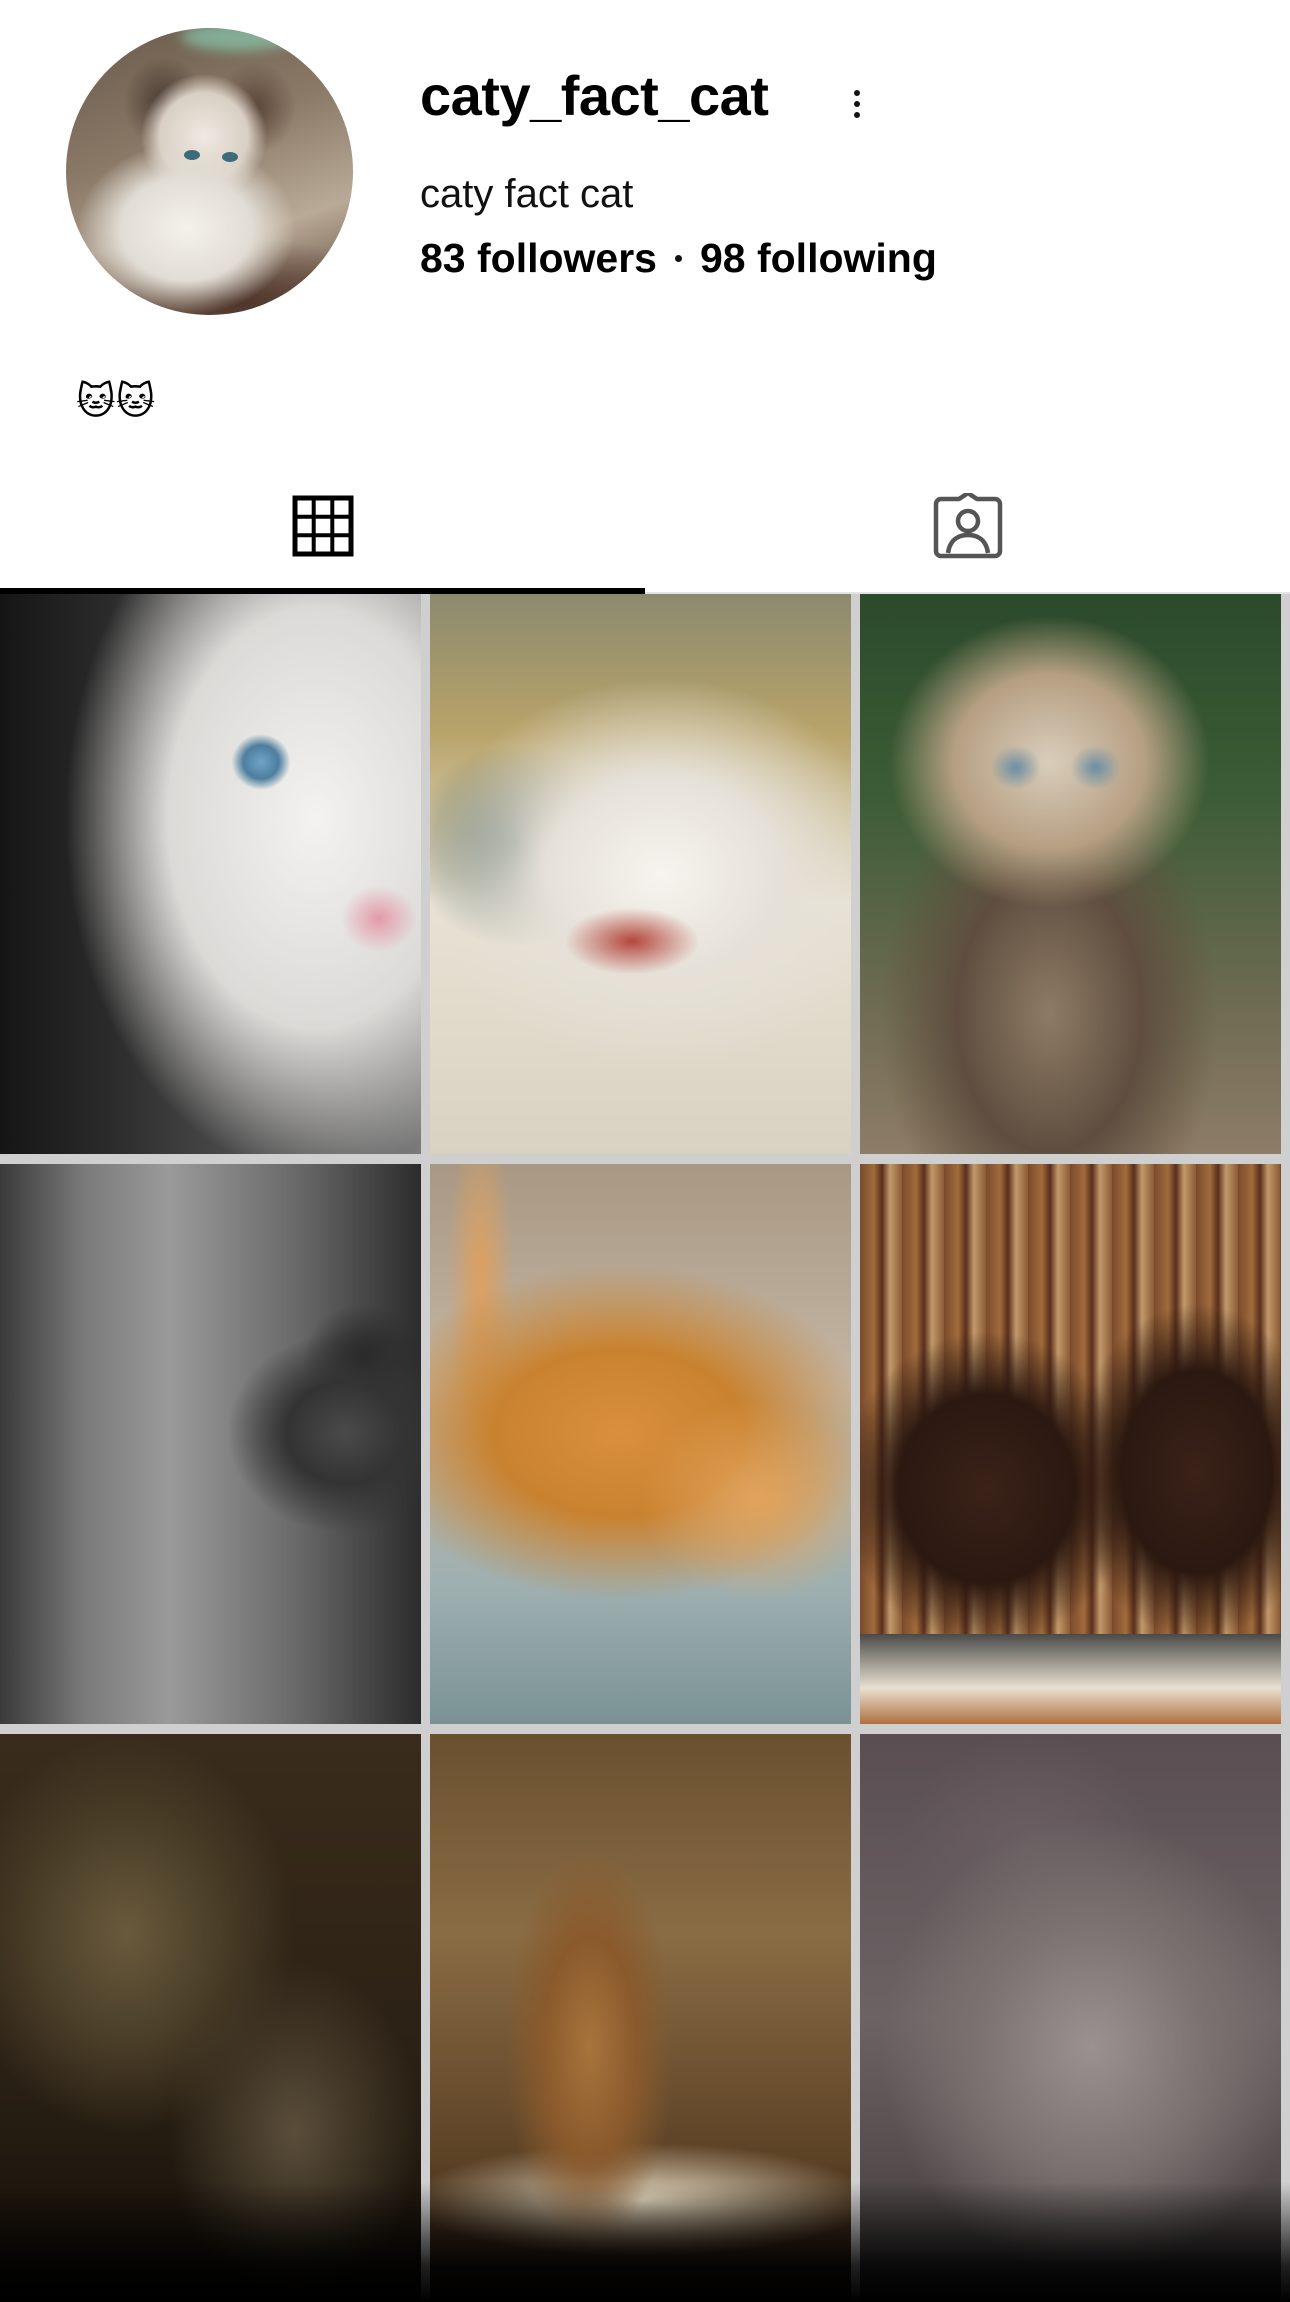  I want to click on tab-tagged, so click(967, 526).